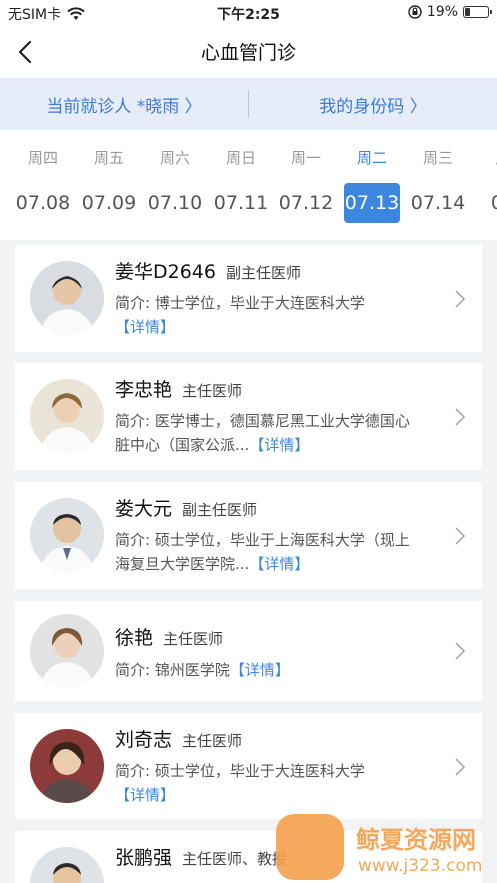 This screenshot has height=883, width=497. I want to click on date-label: 07.11, so click(241, 203).